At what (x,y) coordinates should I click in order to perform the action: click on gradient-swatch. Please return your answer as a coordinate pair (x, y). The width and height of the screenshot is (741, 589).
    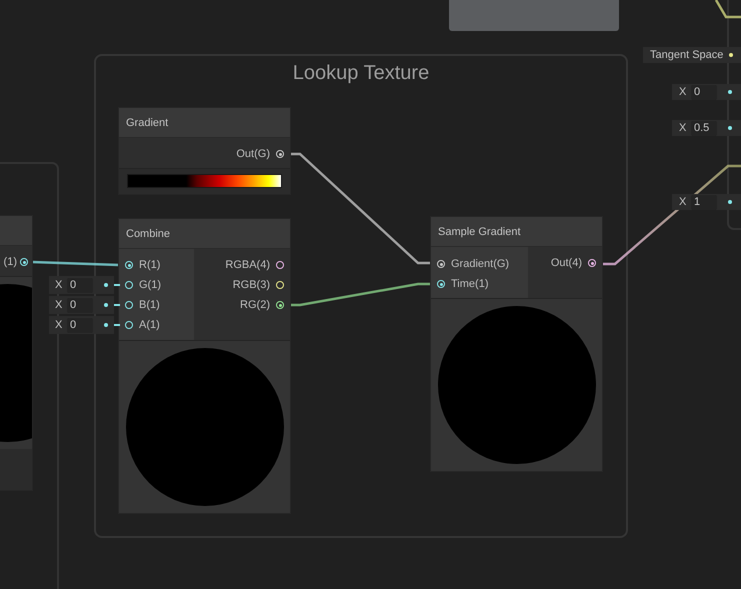
    Looking at the image, I should click on (204, 181).